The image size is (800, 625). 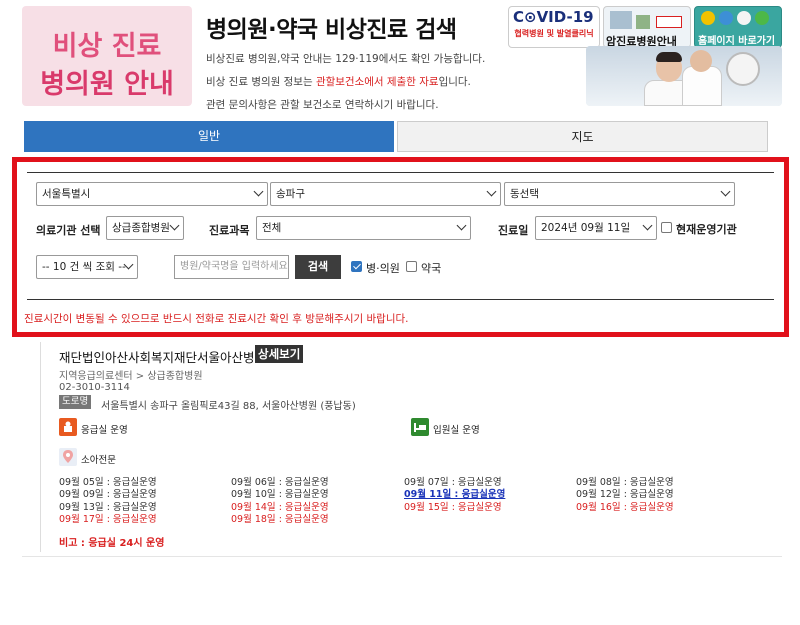 What do you see at coordinates (75, 402) in the screenshot?
I see `road-address-badge: 도로명` at bounding box center [75, 402].